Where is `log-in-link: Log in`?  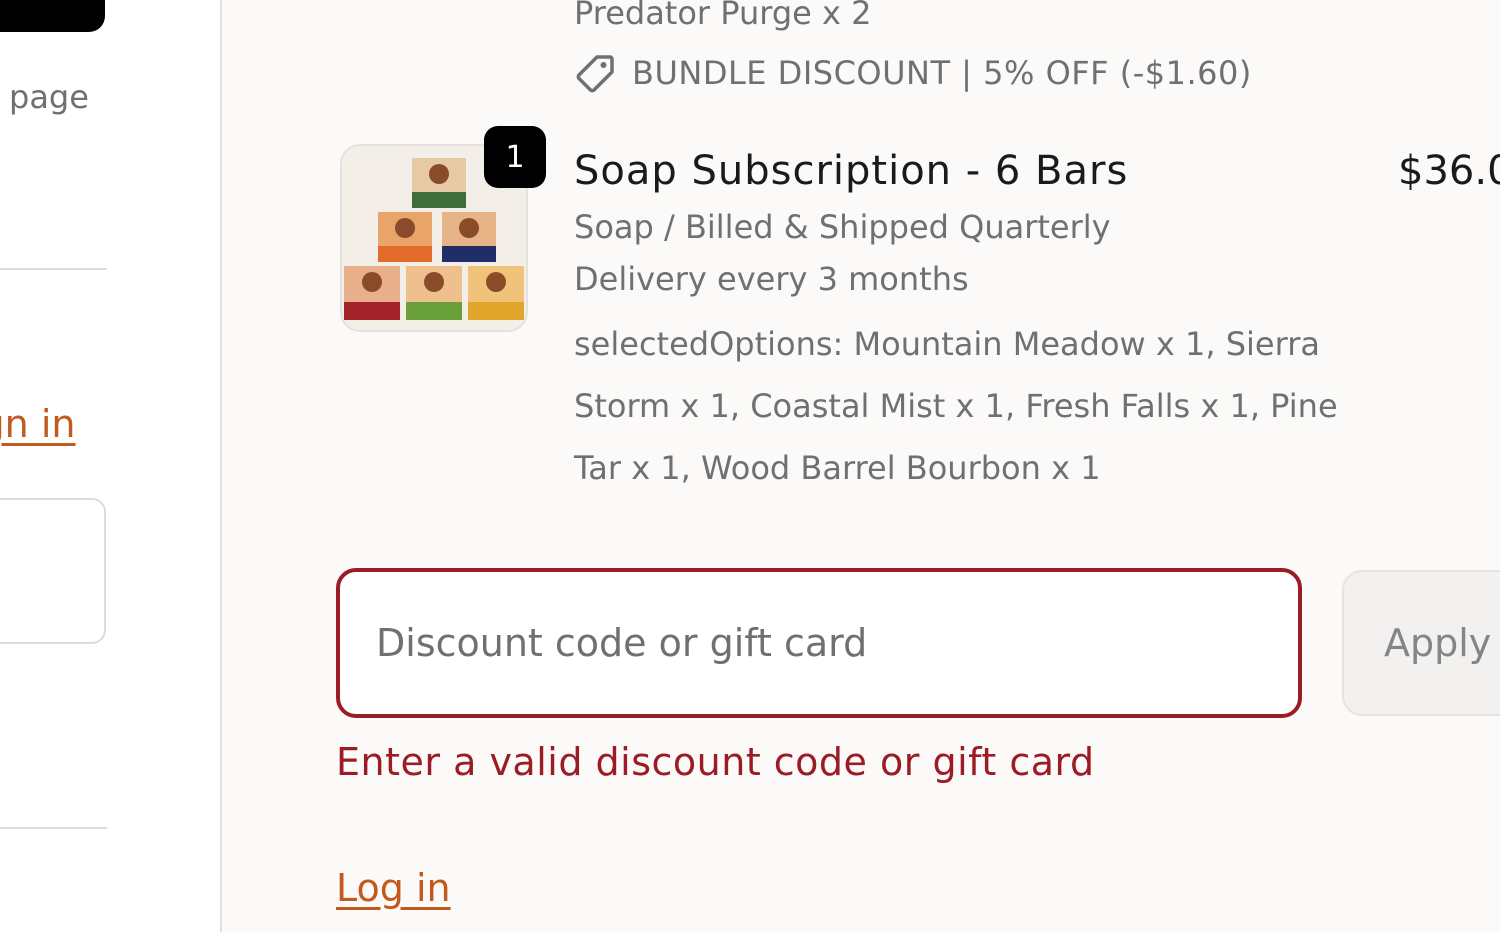 log-in-link: Log in is located at coordinates (393, 888).